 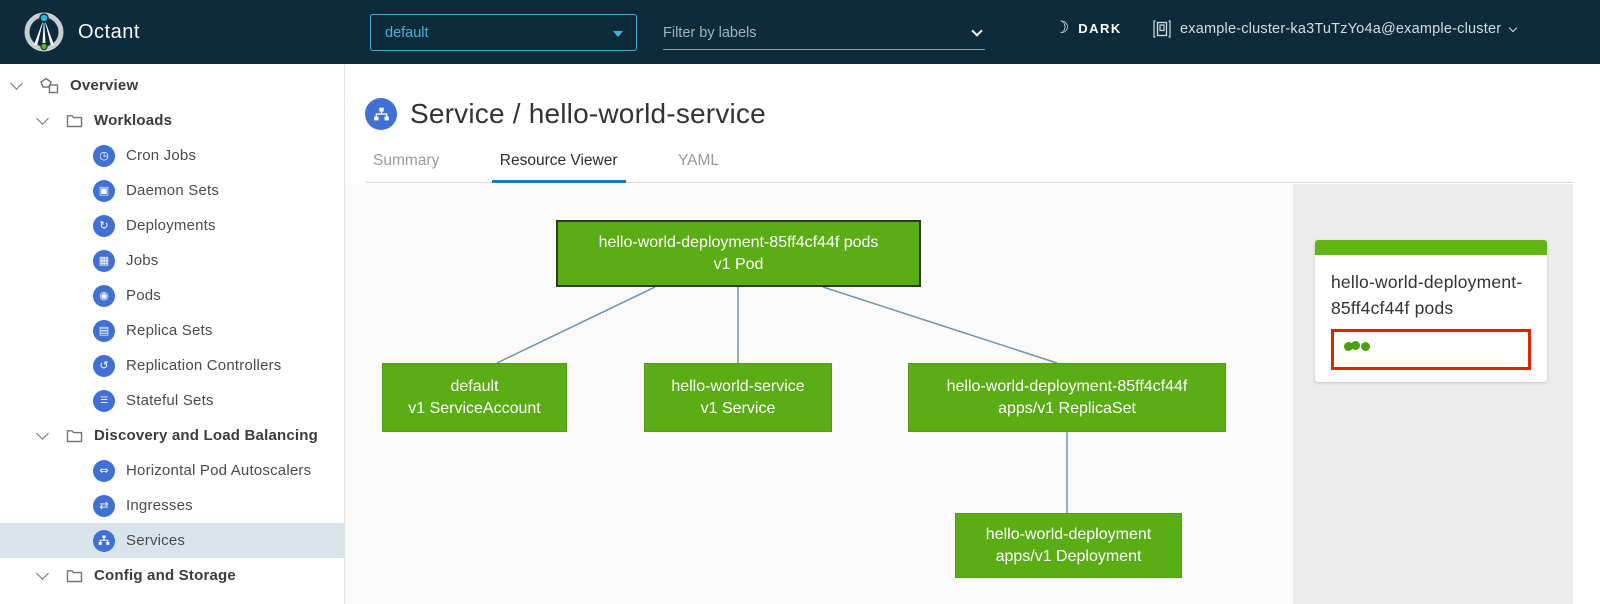 What do you see at coordinates (738, 264) in the screenshot?
I see `node-sublabel: v1 Pod` at bounding box center [738, 264].